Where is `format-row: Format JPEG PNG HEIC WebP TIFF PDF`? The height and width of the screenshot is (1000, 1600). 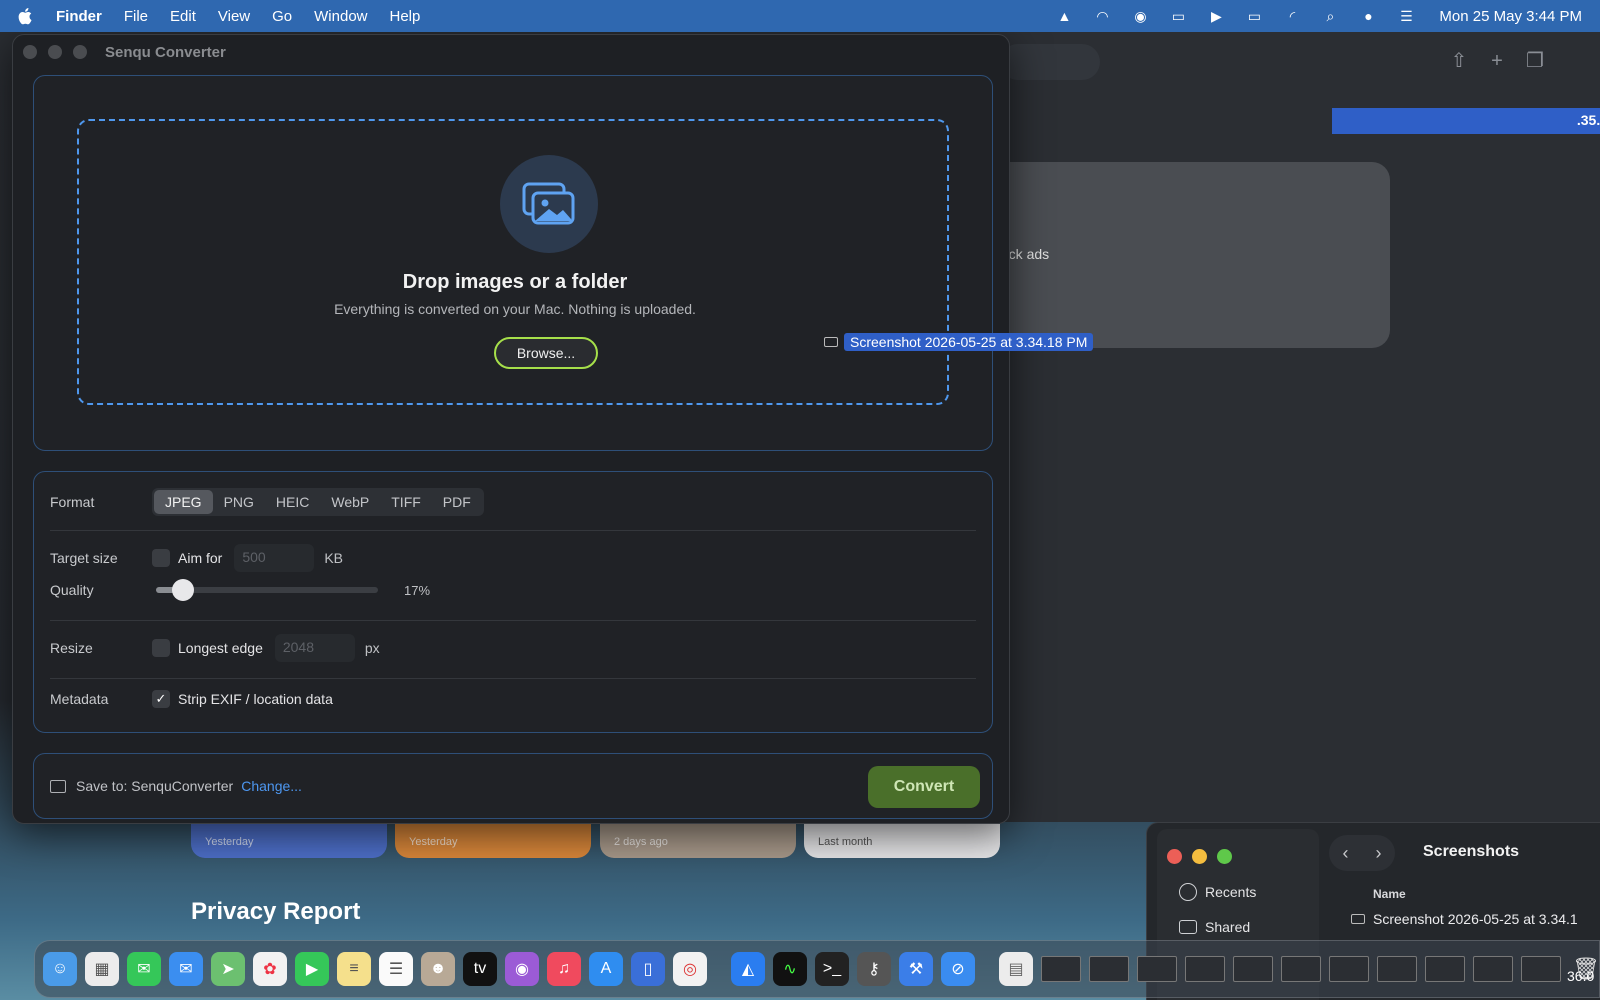 format-row: Format JPEG PNG HEIC WebP TIFF PDF is located at coordinates (513, 502).